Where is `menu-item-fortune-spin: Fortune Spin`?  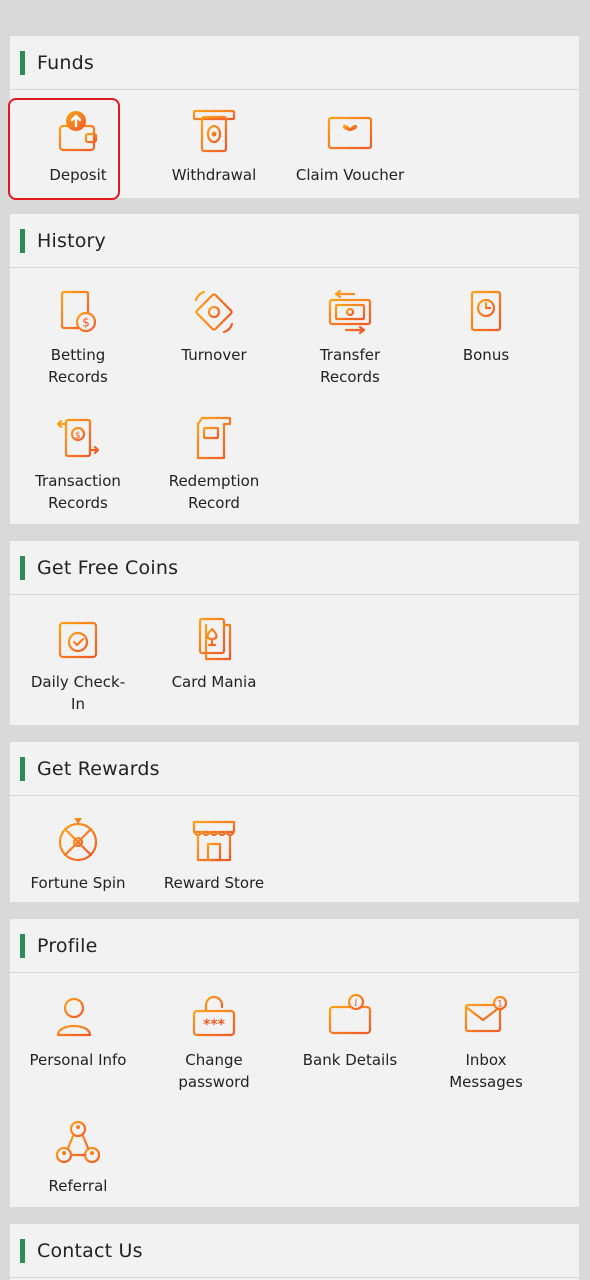
menu-item-fortune-spin: Fortune Spin is located at coordinates (78, 855).